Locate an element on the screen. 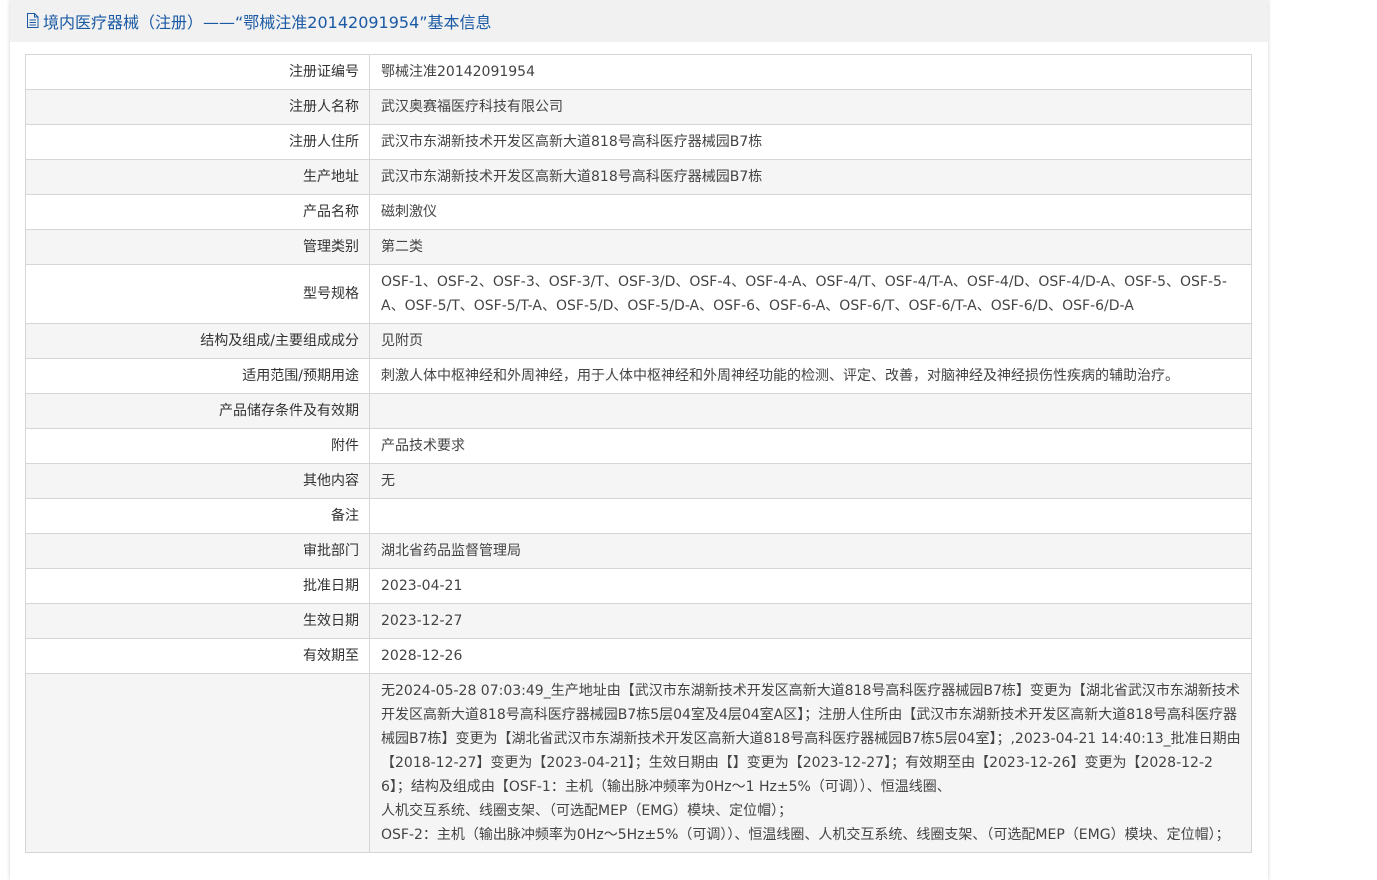 Image resolution: width=1377 pixels, height=880 pixels. row-value: 第二类 is located at coordinates (810, 247).